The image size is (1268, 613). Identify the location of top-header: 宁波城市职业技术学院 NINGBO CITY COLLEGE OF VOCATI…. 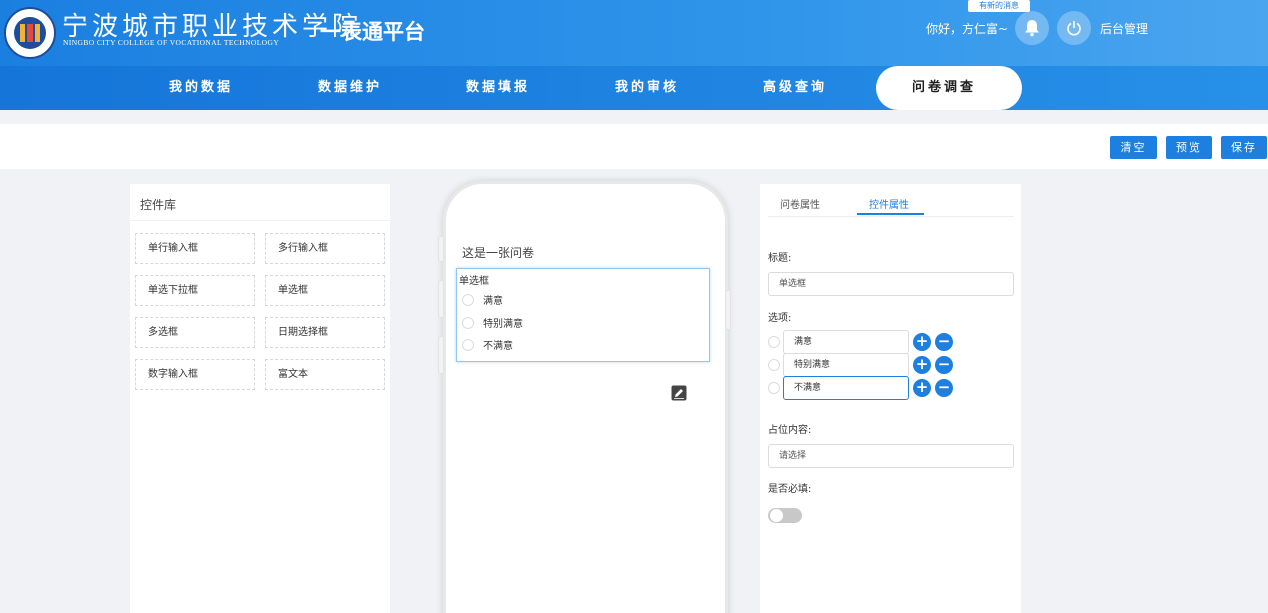
(634, 33).